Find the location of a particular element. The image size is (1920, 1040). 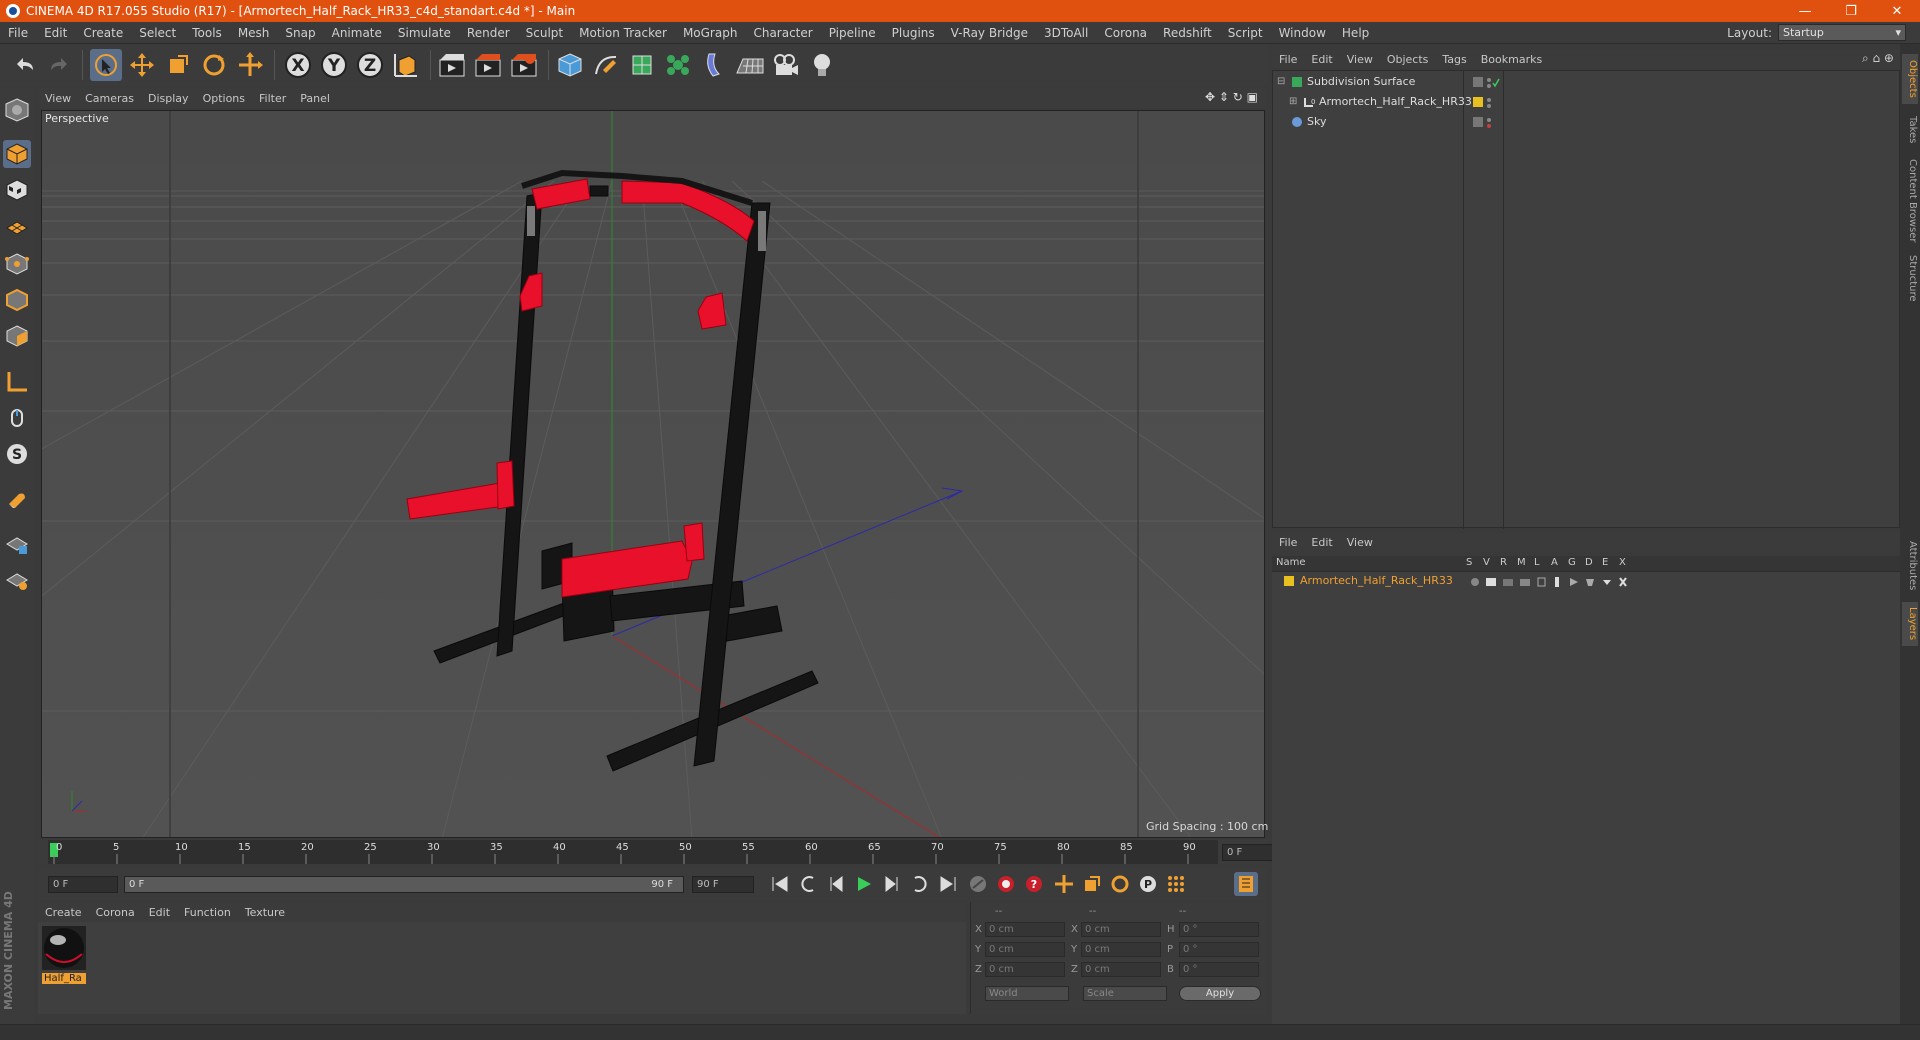

layer-col-animation: A is located at coordinates (1554, 562).